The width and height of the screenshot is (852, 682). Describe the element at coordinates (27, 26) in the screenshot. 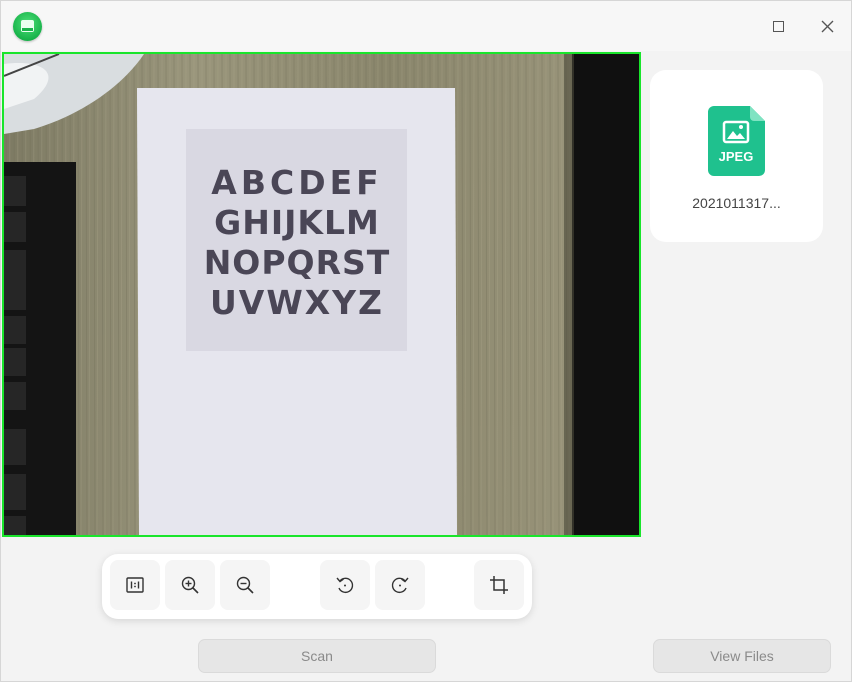

I see `scanner-app-icon` at that location.